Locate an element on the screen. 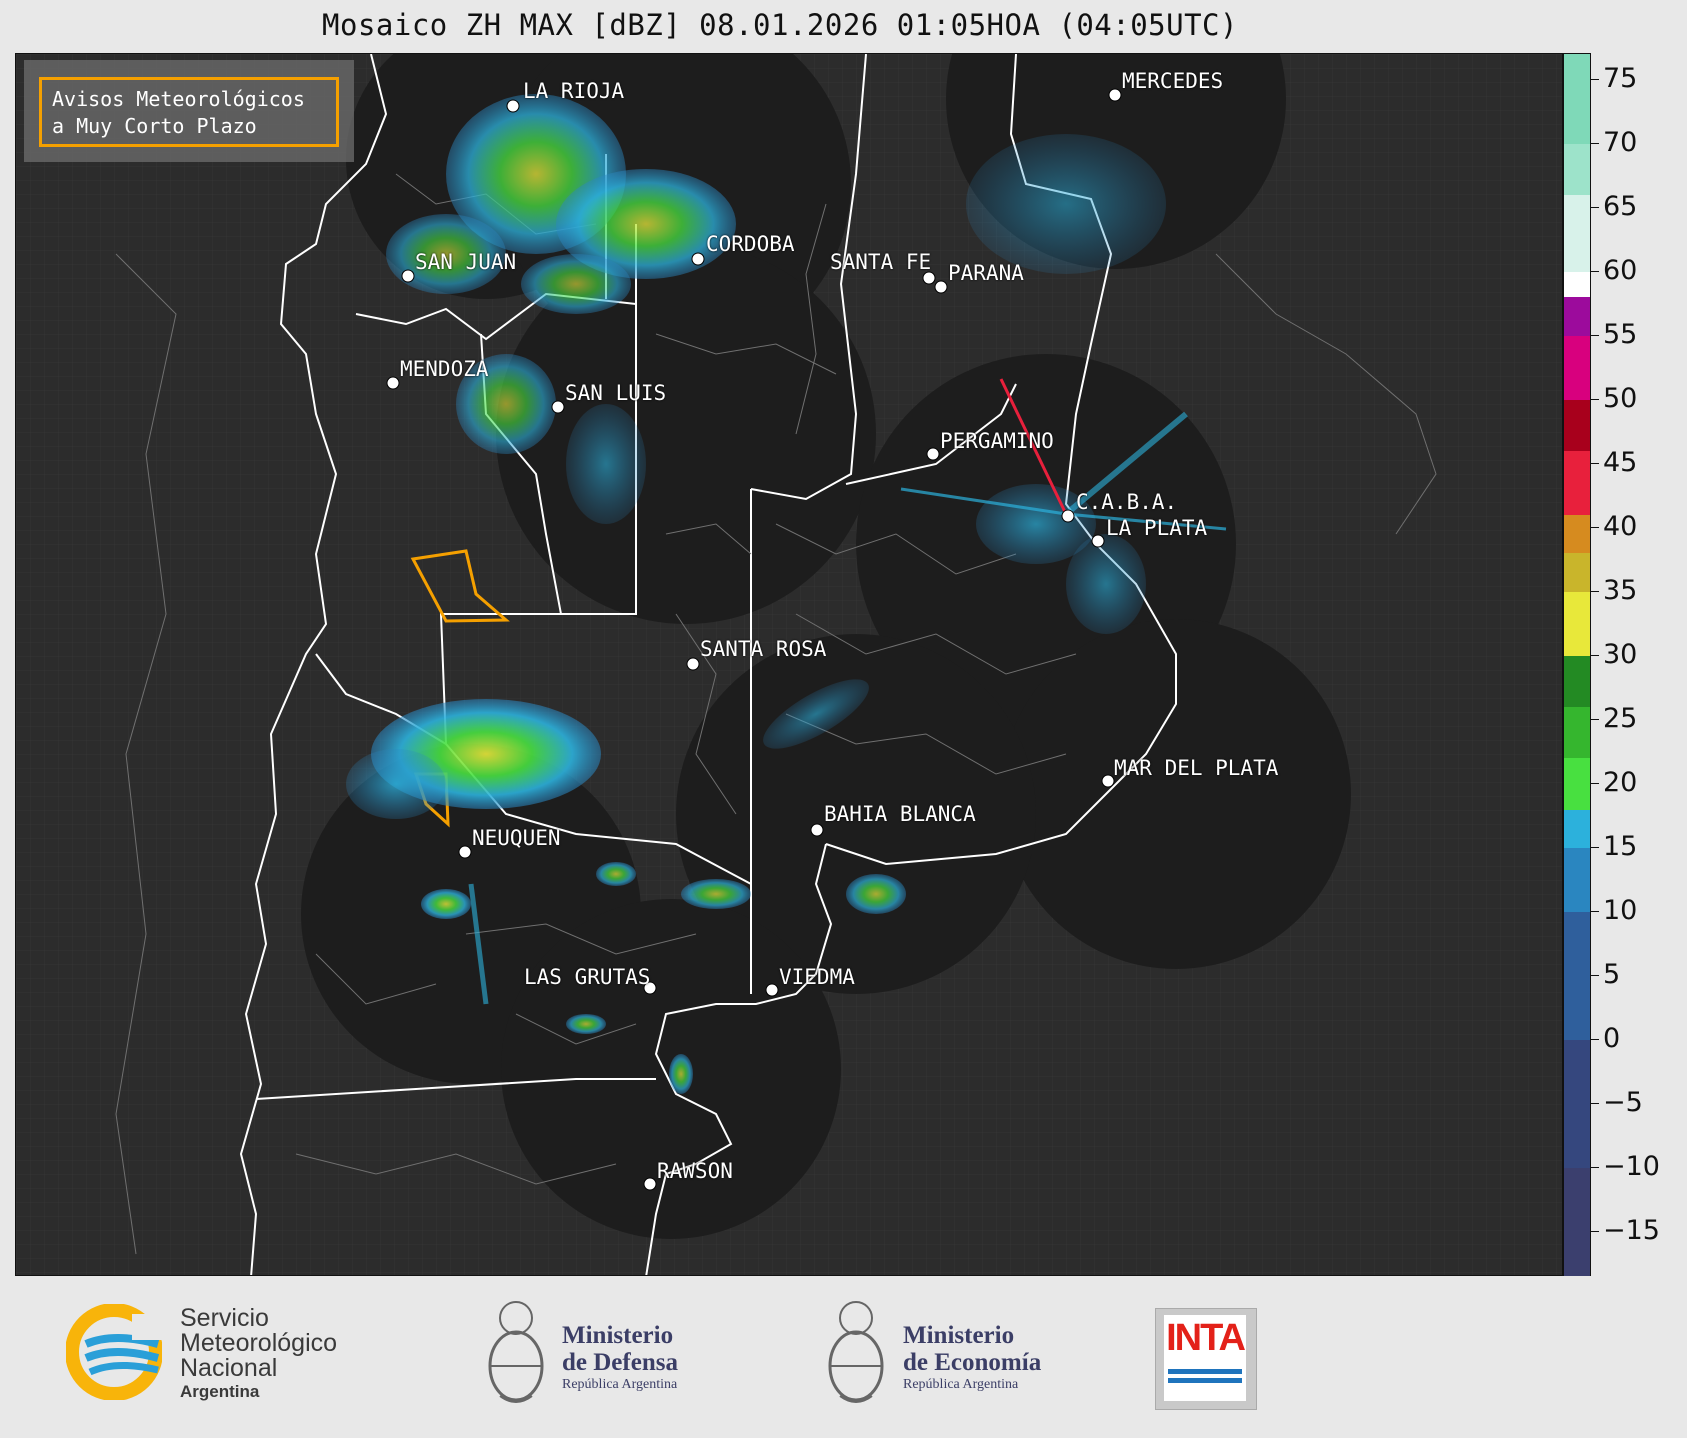 The width and height of the screenshot is (1687, 1438). city-label-mar-del-plata: MAR DEL PLATA is located at coordinates (1196, 768).